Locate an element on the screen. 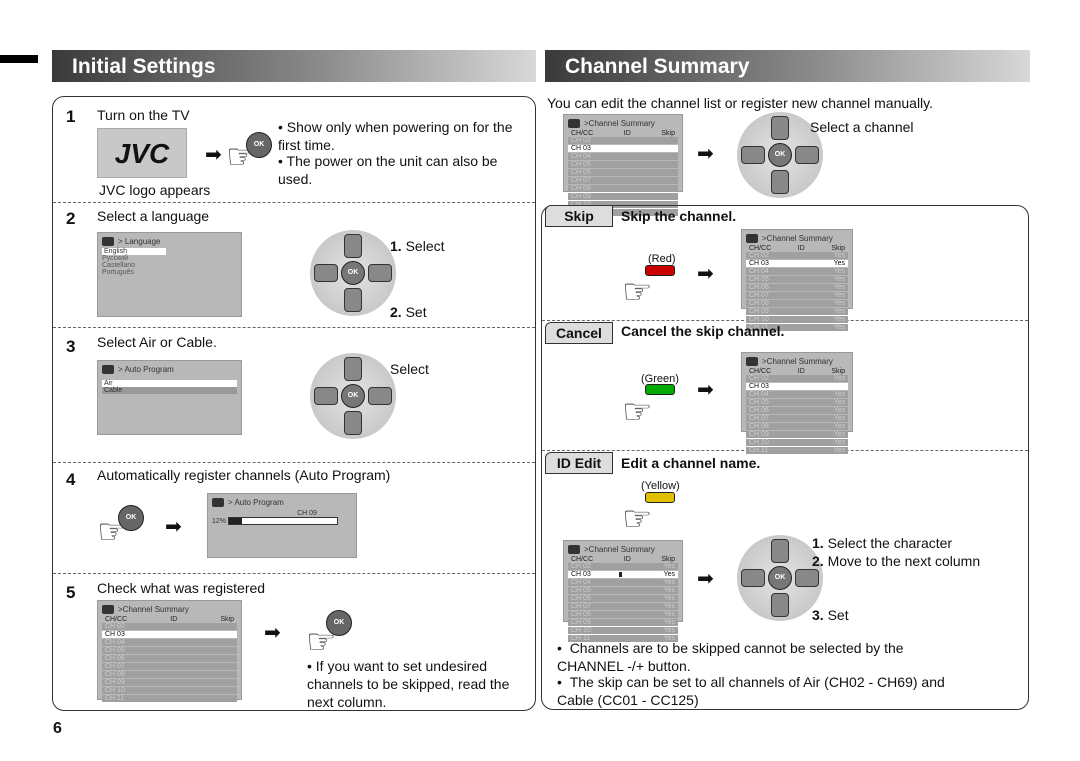 The height and width of the screenshot is (761, 1080). option: Русский is located at coordinates (169, 258).